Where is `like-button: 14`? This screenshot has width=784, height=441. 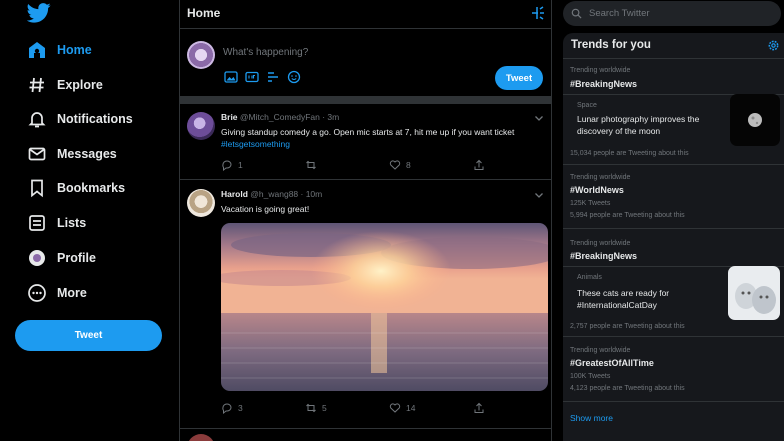 like-button: 14 is located at coordinates (431, 408).